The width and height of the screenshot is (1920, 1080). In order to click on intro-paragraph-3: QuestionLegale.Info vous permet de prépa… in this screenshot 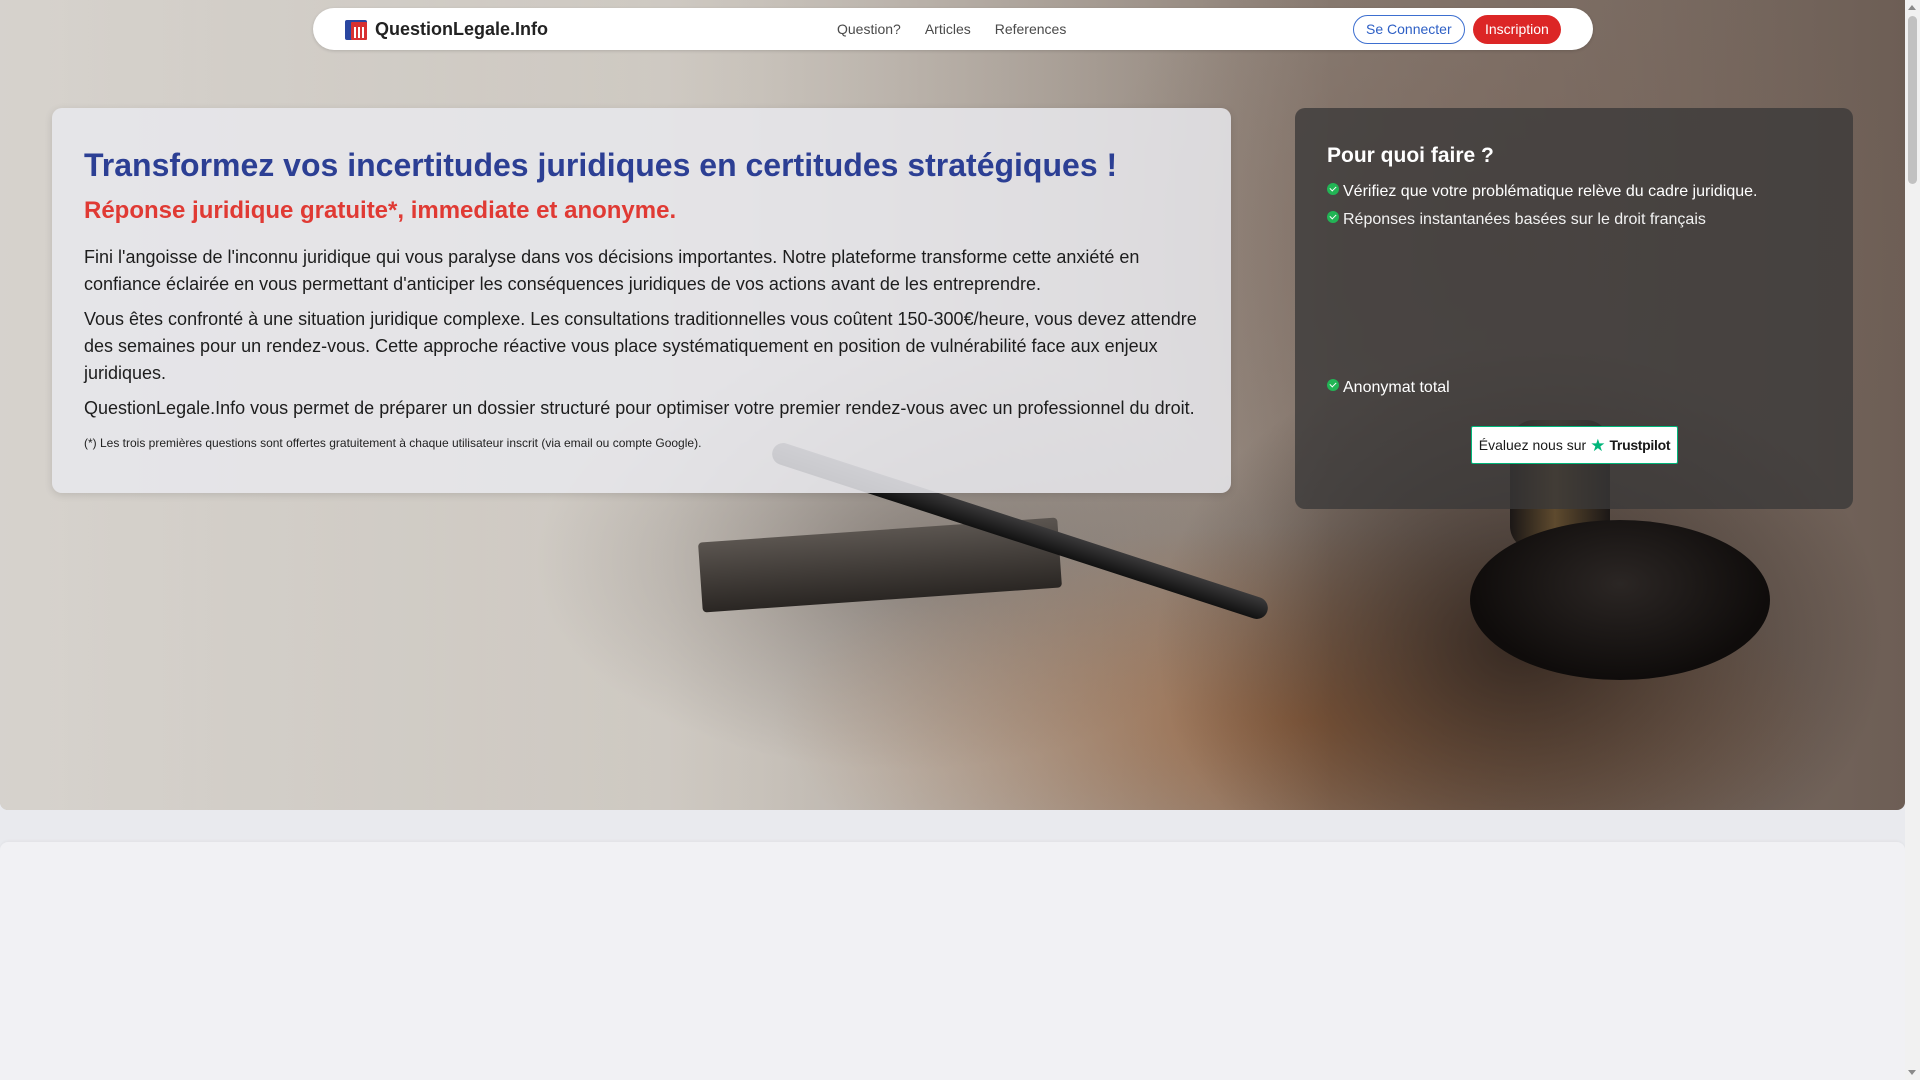, I will do `click(639, 408)`.